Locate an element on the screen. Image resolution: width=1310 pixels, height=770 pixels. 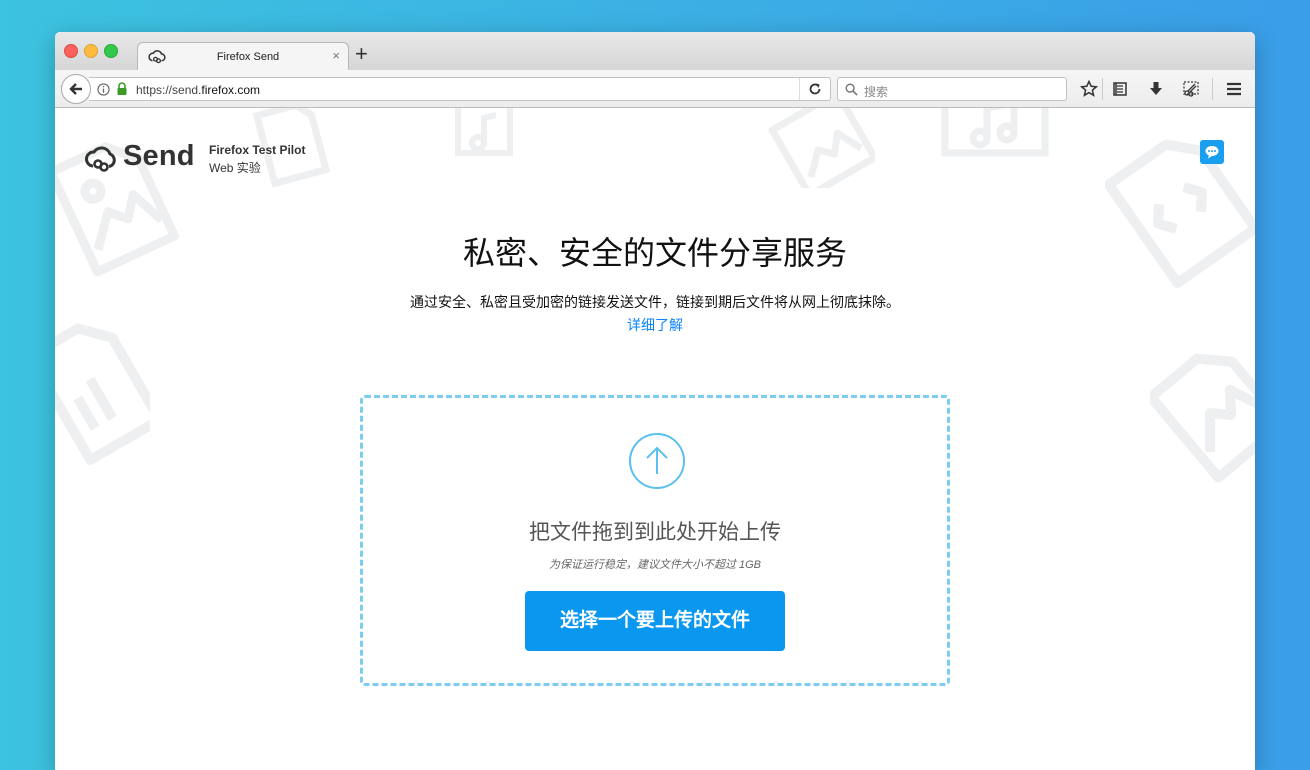
lock-icon is located at coordinates (122, 88).